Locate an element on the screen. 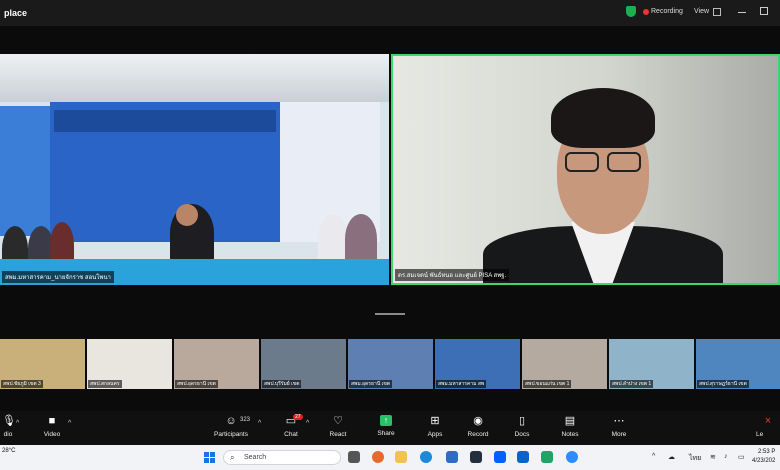  dropbox-icon is located at coordinates (500, 457).